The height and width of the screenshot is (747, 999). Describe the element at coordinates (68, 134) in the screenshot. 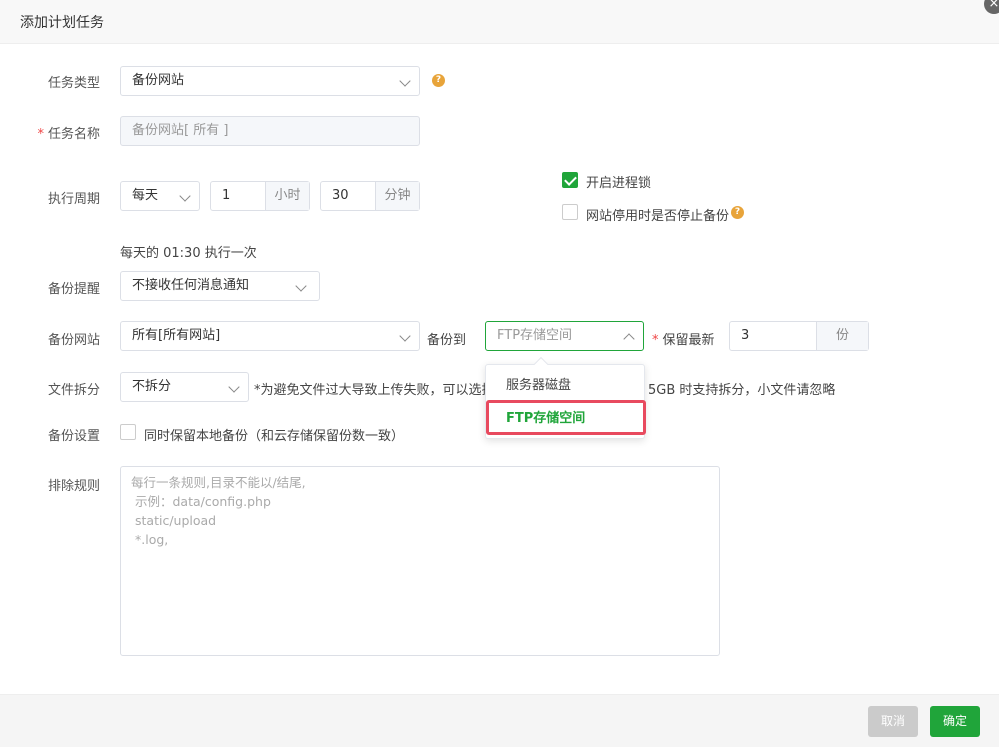

I see `task-name-label: * 任务名称` at that location.